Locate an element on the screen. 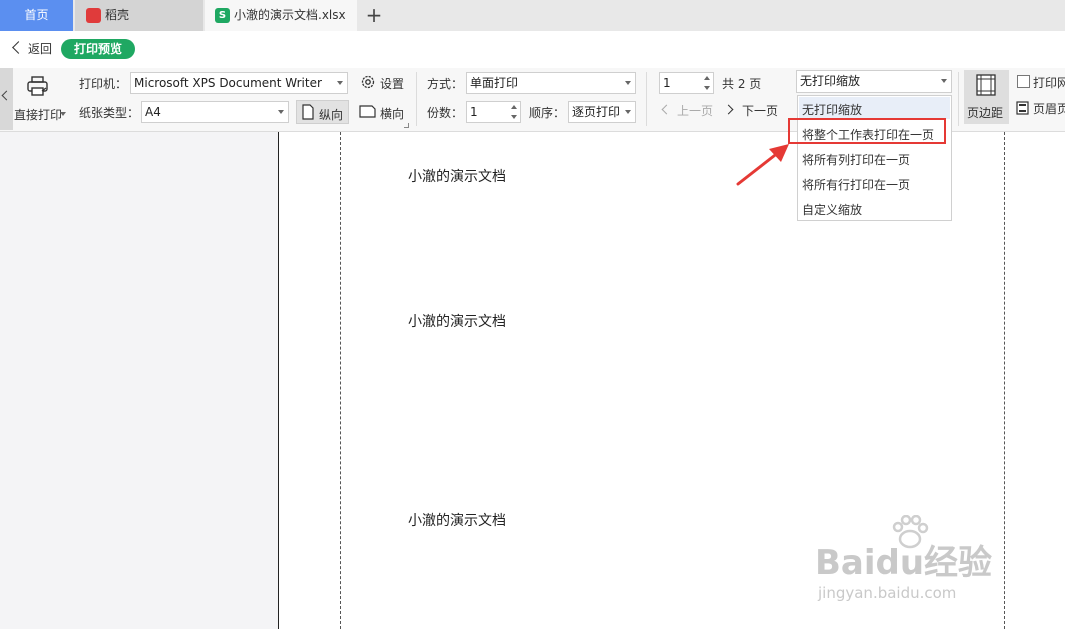 The width and height of the screenshot is (1065, 629). direct-print-label: 直接打印 is located at coordinates (38, 115).